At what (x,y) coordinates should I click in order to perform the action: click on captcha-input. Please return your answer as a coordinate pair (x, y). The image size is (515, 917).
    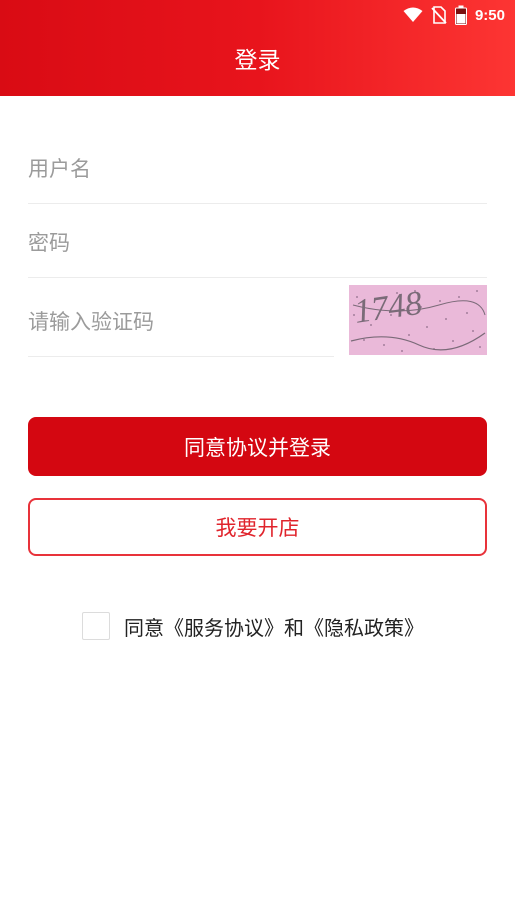
    Looking at the image, I should click on (181, 322).